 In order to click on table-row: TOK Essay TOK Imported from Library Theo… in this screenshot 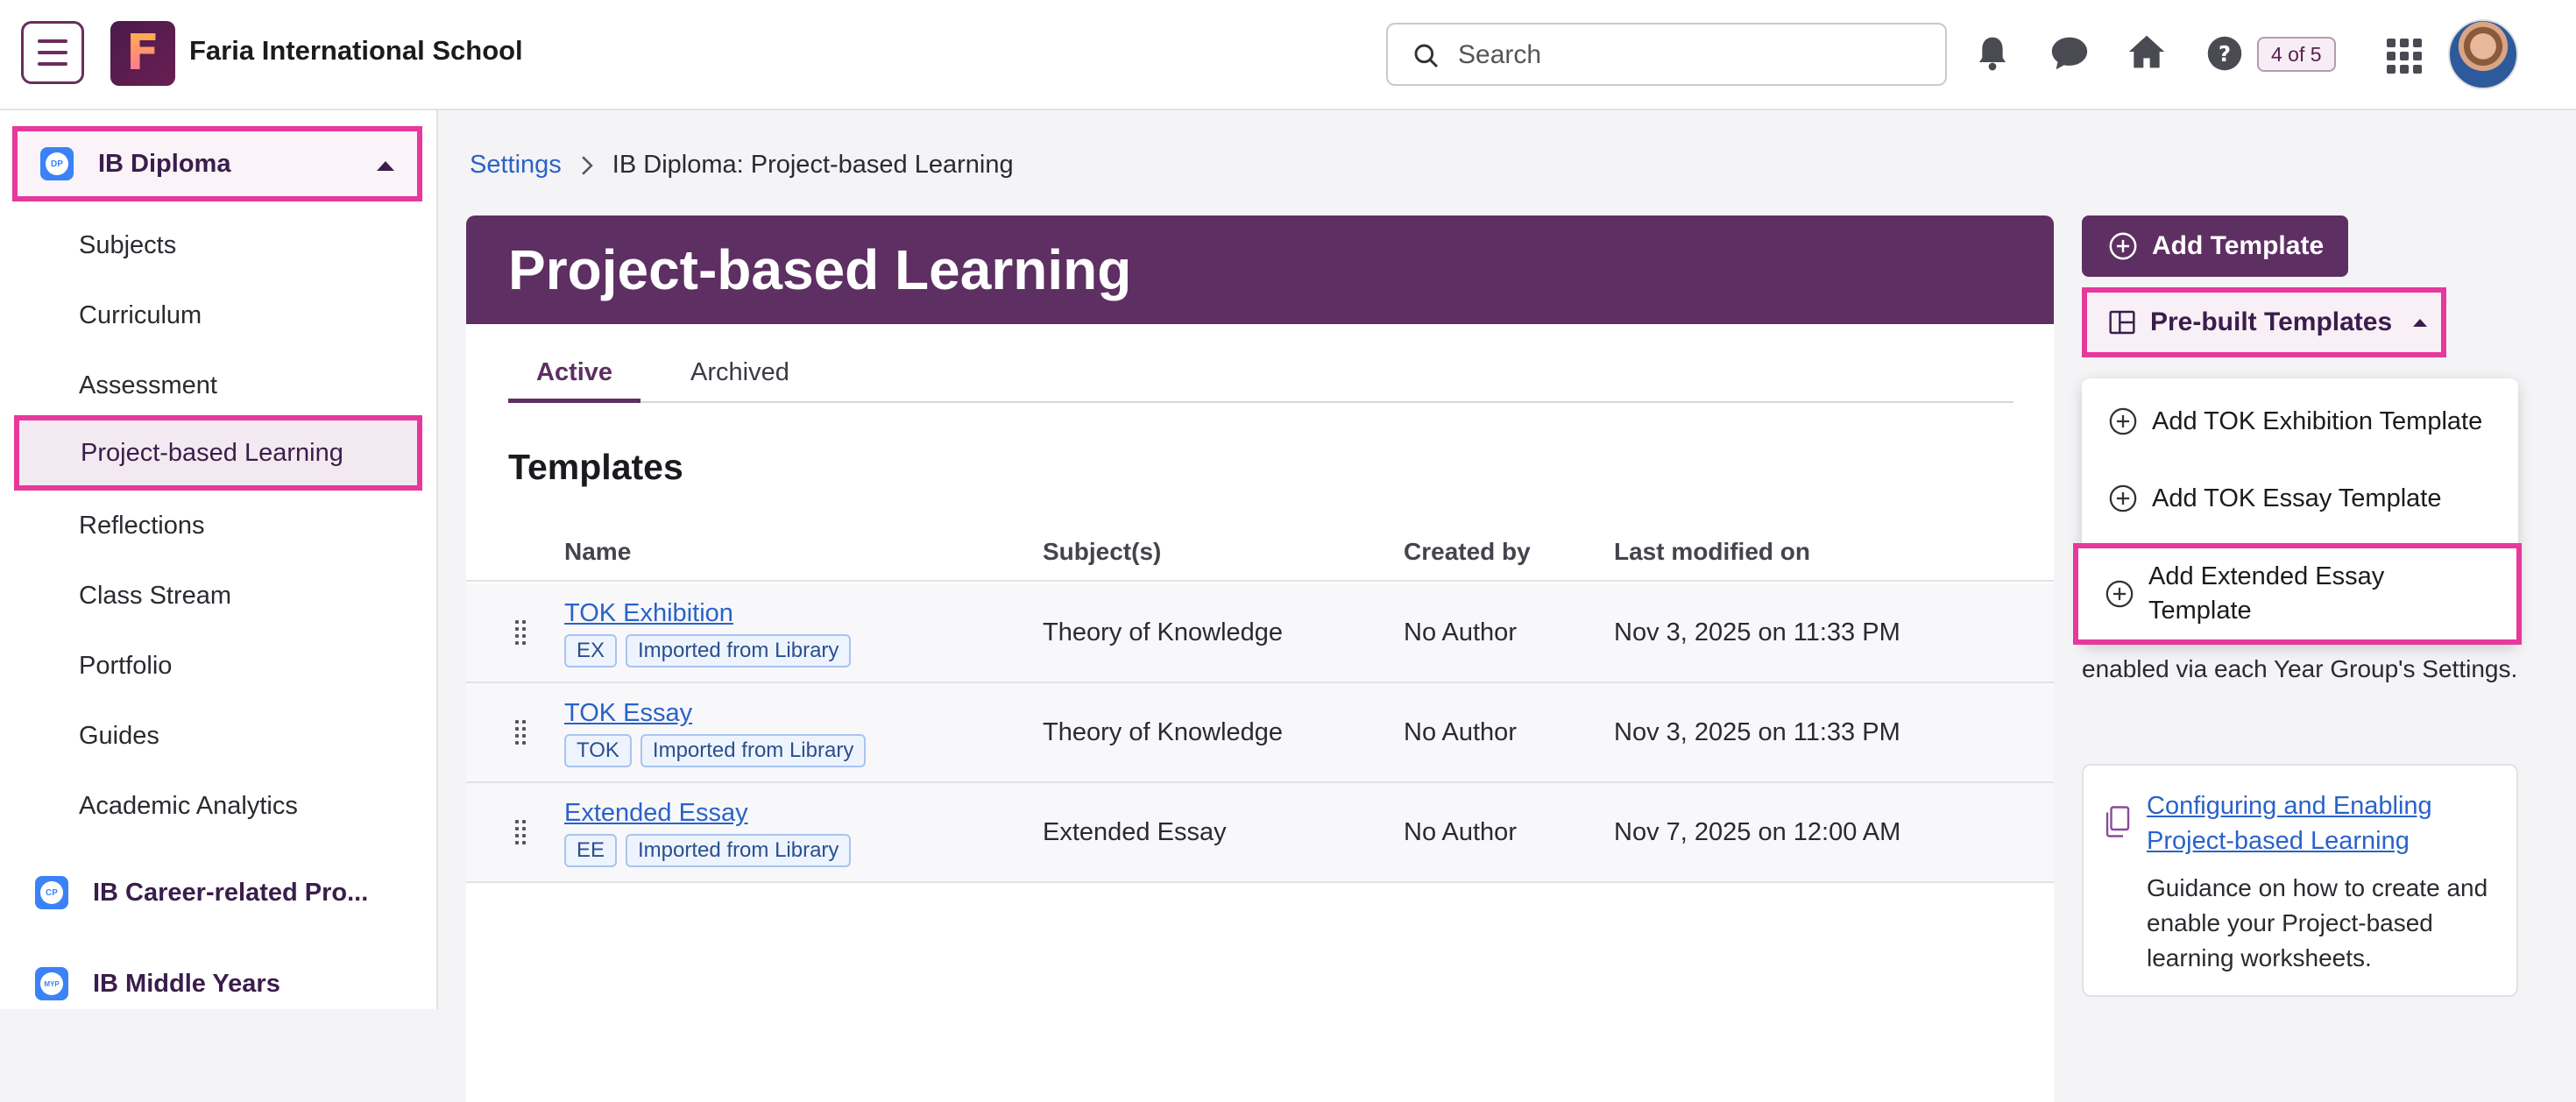, I will do `click(1260, 733)`.